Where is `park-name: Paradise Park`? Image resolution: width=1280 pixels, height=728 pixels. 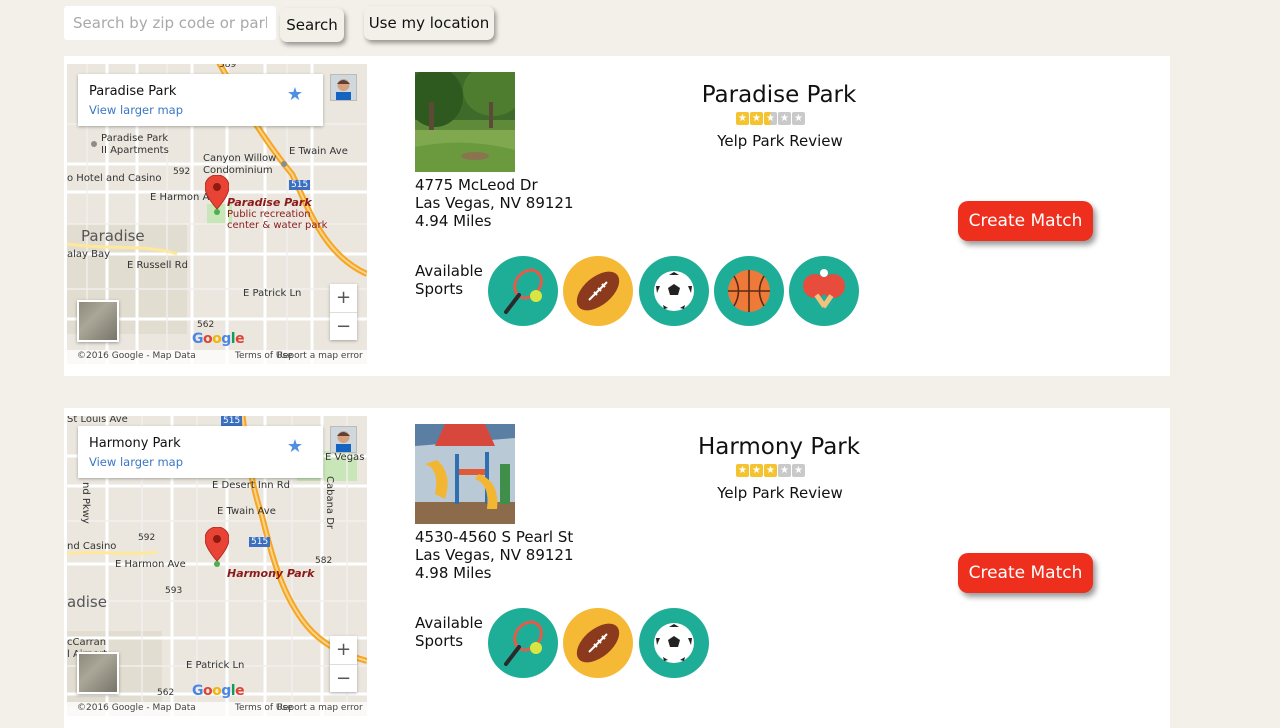
park-name: Paradise Park is located at coordinates (779, 95).